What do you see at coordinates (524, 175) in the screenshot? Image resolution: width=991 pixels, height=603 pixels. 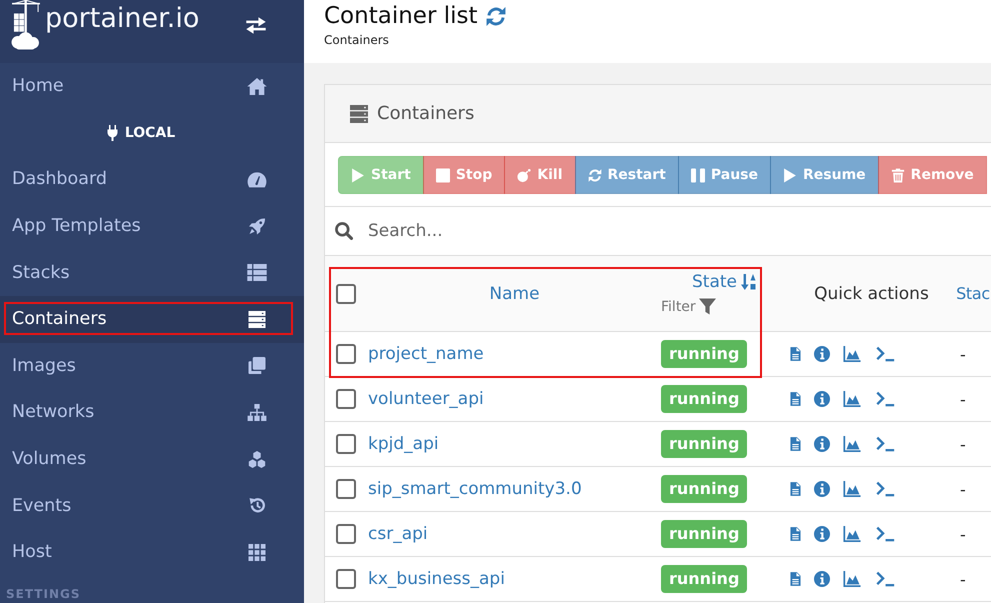 I see `bomb-icon` at bounding box center [524, 175].